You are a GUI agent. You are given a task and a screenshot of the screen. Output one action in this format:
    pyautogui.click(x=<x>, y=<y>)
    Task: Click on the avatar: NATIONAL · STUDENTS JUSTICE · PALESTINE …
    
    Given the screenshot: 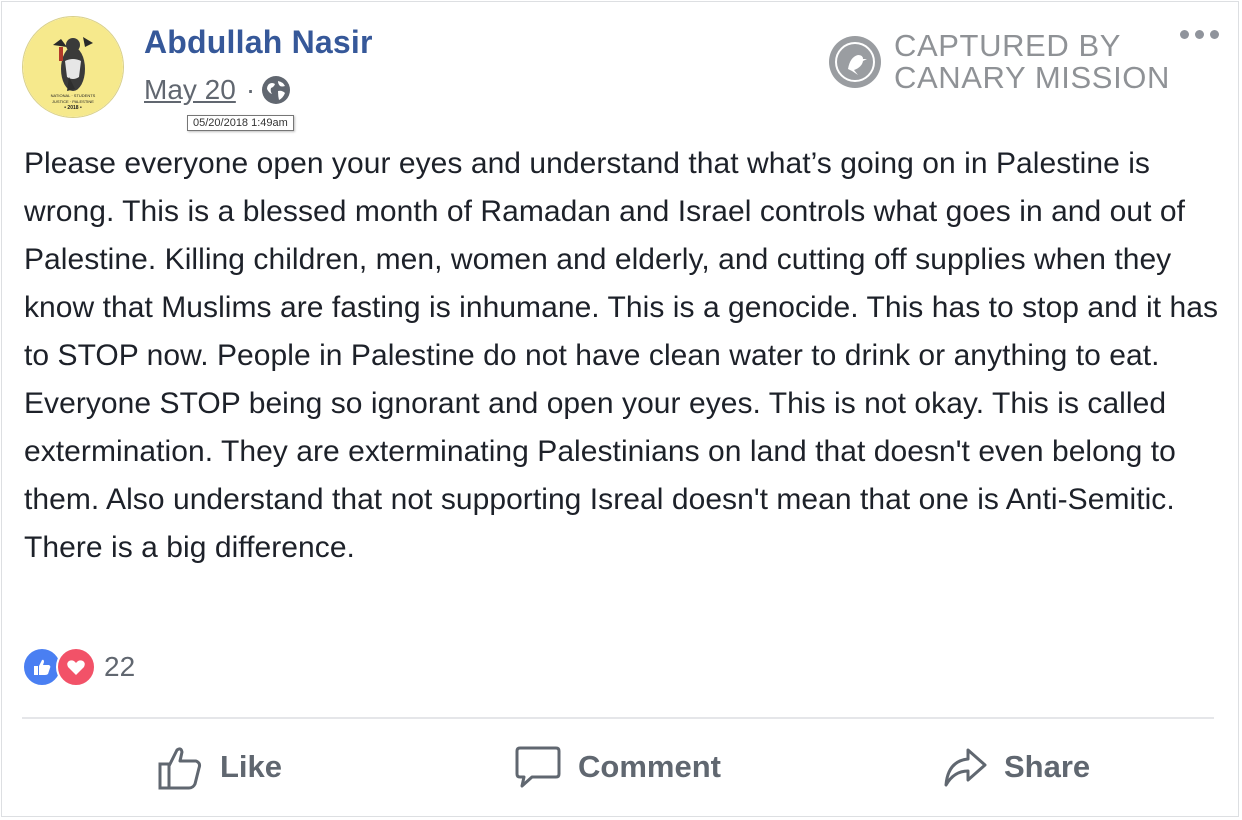 What is the action you would take?
    pyautogui.click(x=73, y=67)
    